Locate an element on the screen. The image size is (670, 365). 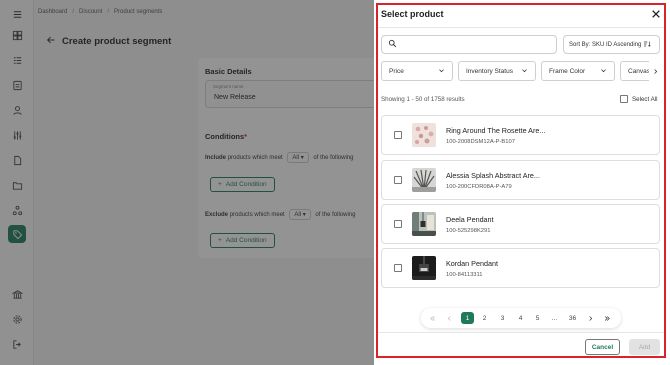
select-all-label: Select All is located at coordinates (645, 99).